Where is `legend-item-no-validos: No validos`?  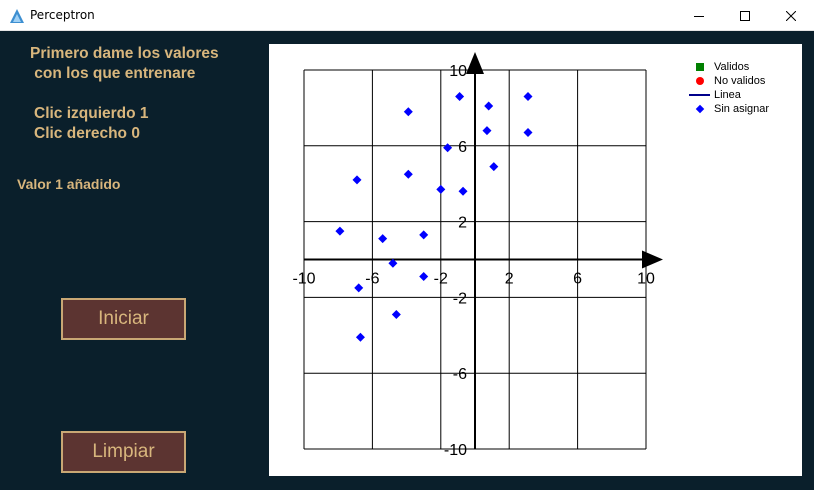 legend-item-no-validos: No validos is located at coordinates (728, 81).